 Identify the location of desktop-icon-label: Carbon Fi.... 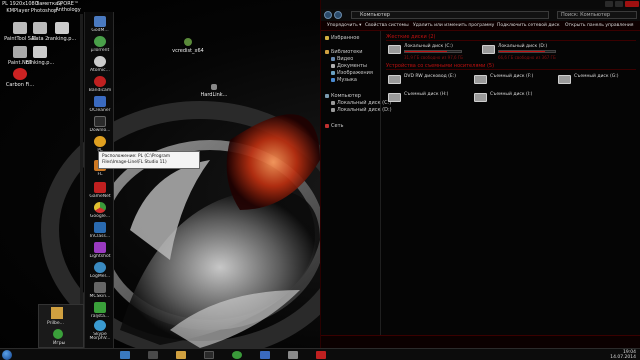
(20, 85).